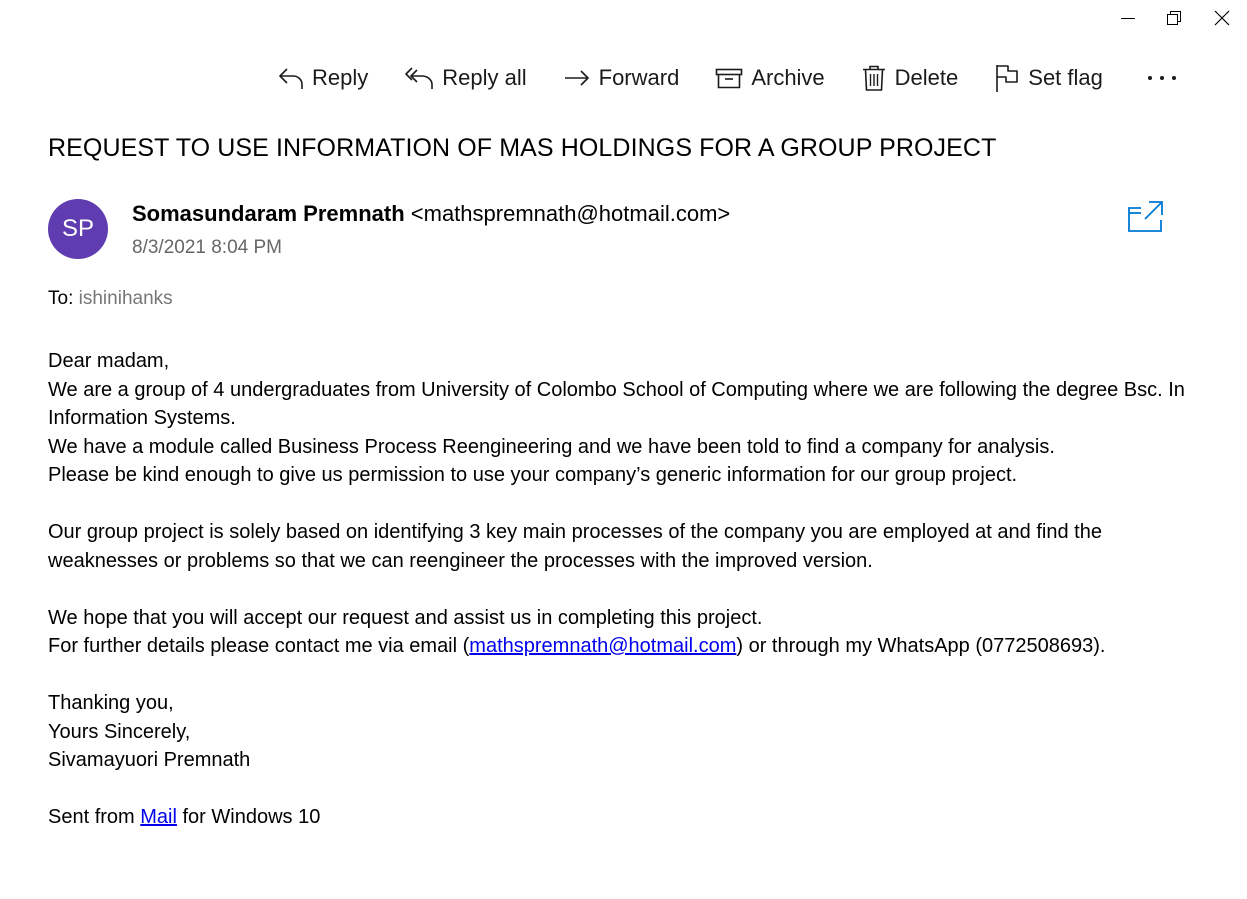 Image resolution: width=1247 pixels, height=899 pixels. Describe the element at coordinates (570, 213) in the screenshot. I see `sender-email: <mathspremnath@hotmail.com>` at that location.